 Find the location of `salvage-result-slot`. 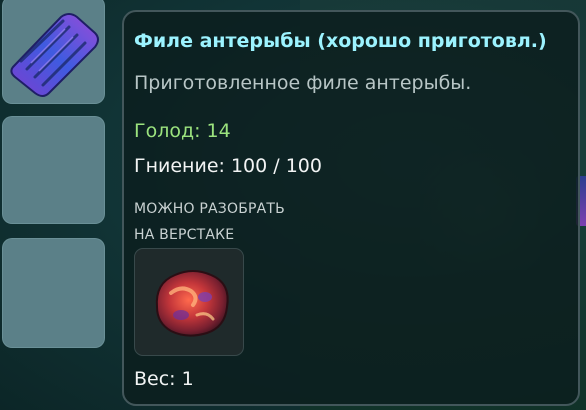

salvage-result-slot is located at coordinates (189, 302).